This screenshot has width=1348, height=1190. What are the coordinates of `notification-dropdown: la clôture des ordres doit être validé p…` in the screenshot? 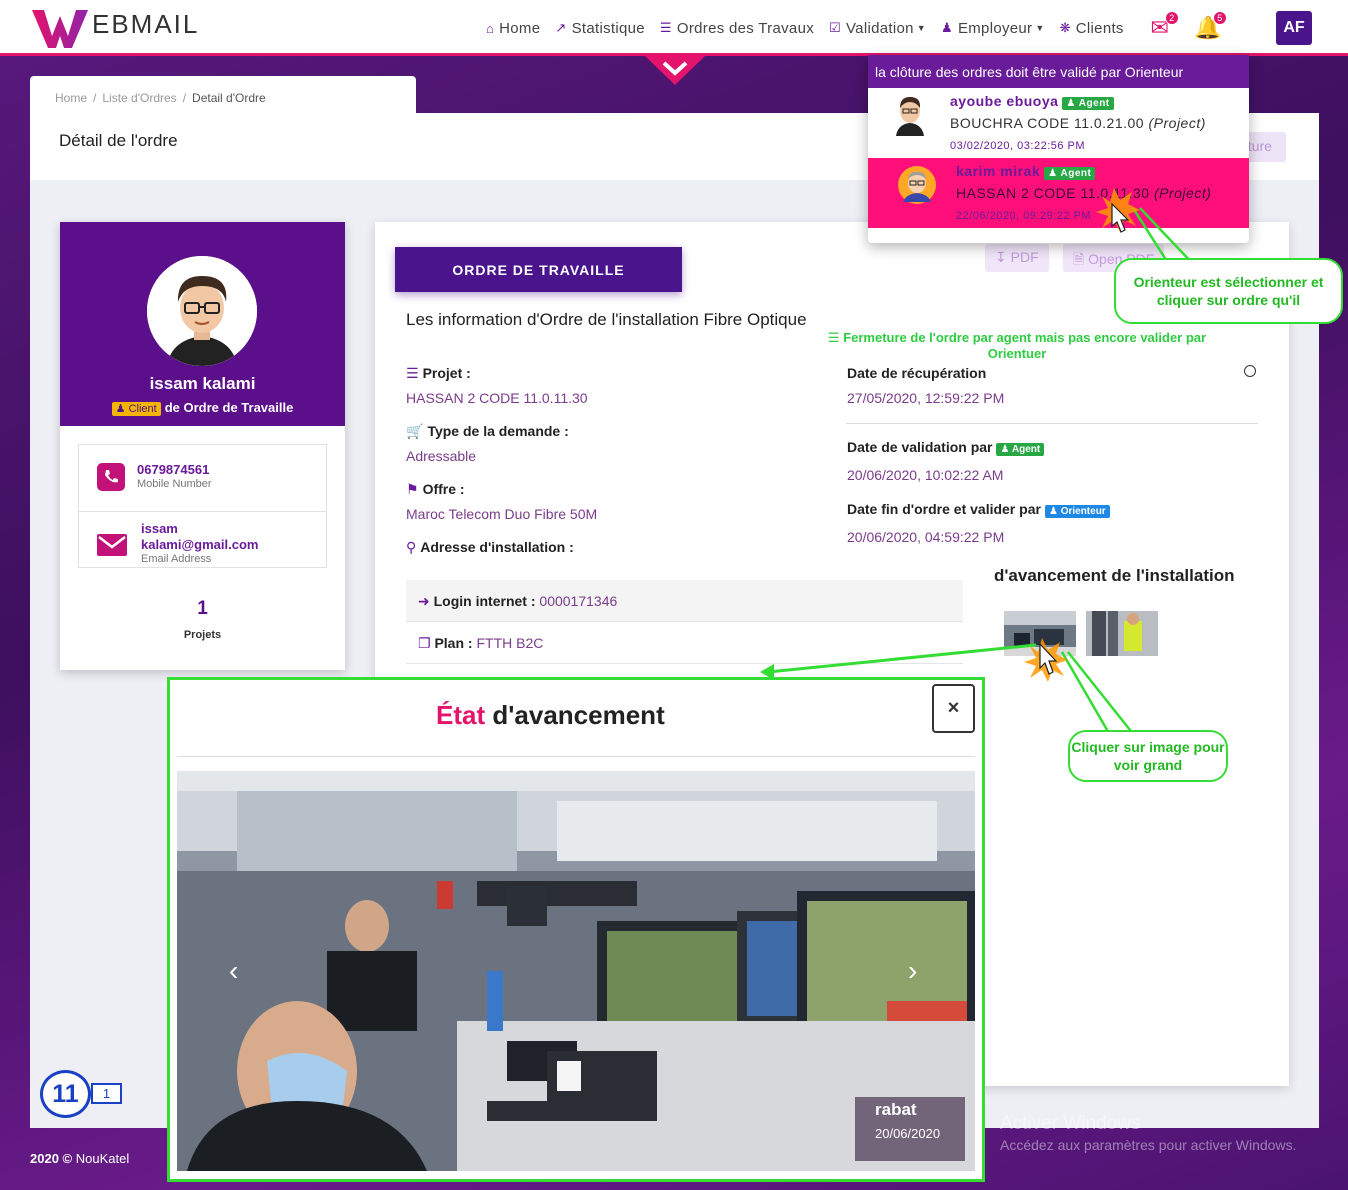 It's located at (1058, 149).